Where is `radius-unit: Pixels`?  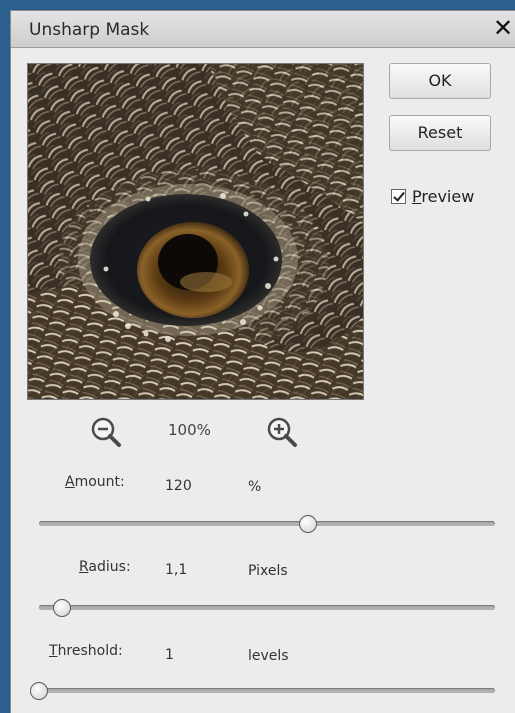
radius-unit: Pixels is located at coordinates (268, 571).